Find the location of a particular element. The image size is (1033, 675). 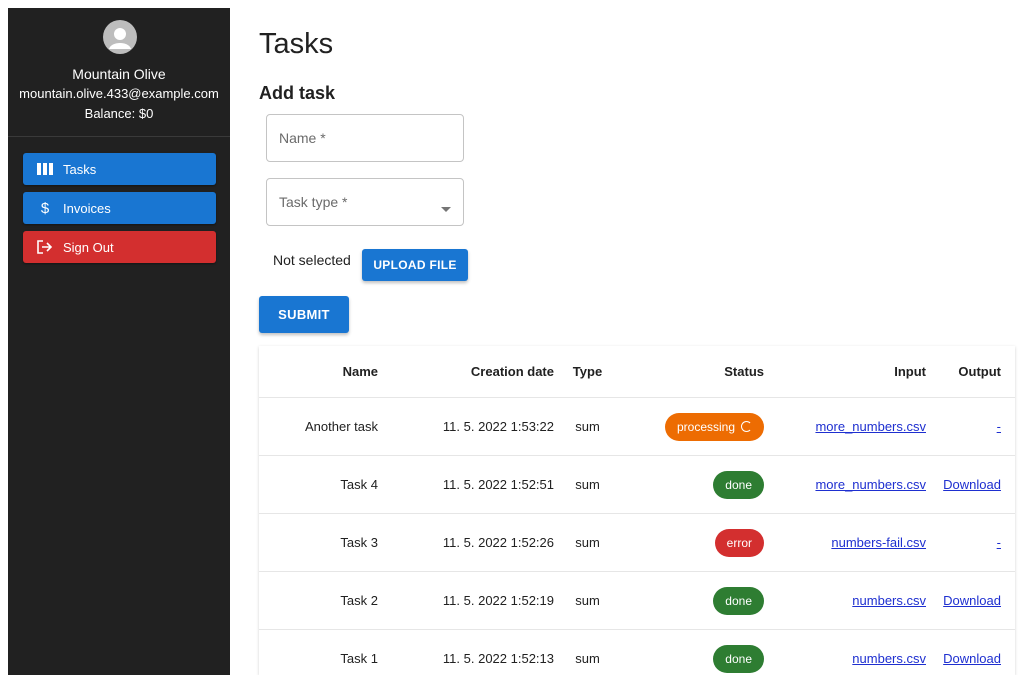

header-name: Name is located at coordinates (325, 372).